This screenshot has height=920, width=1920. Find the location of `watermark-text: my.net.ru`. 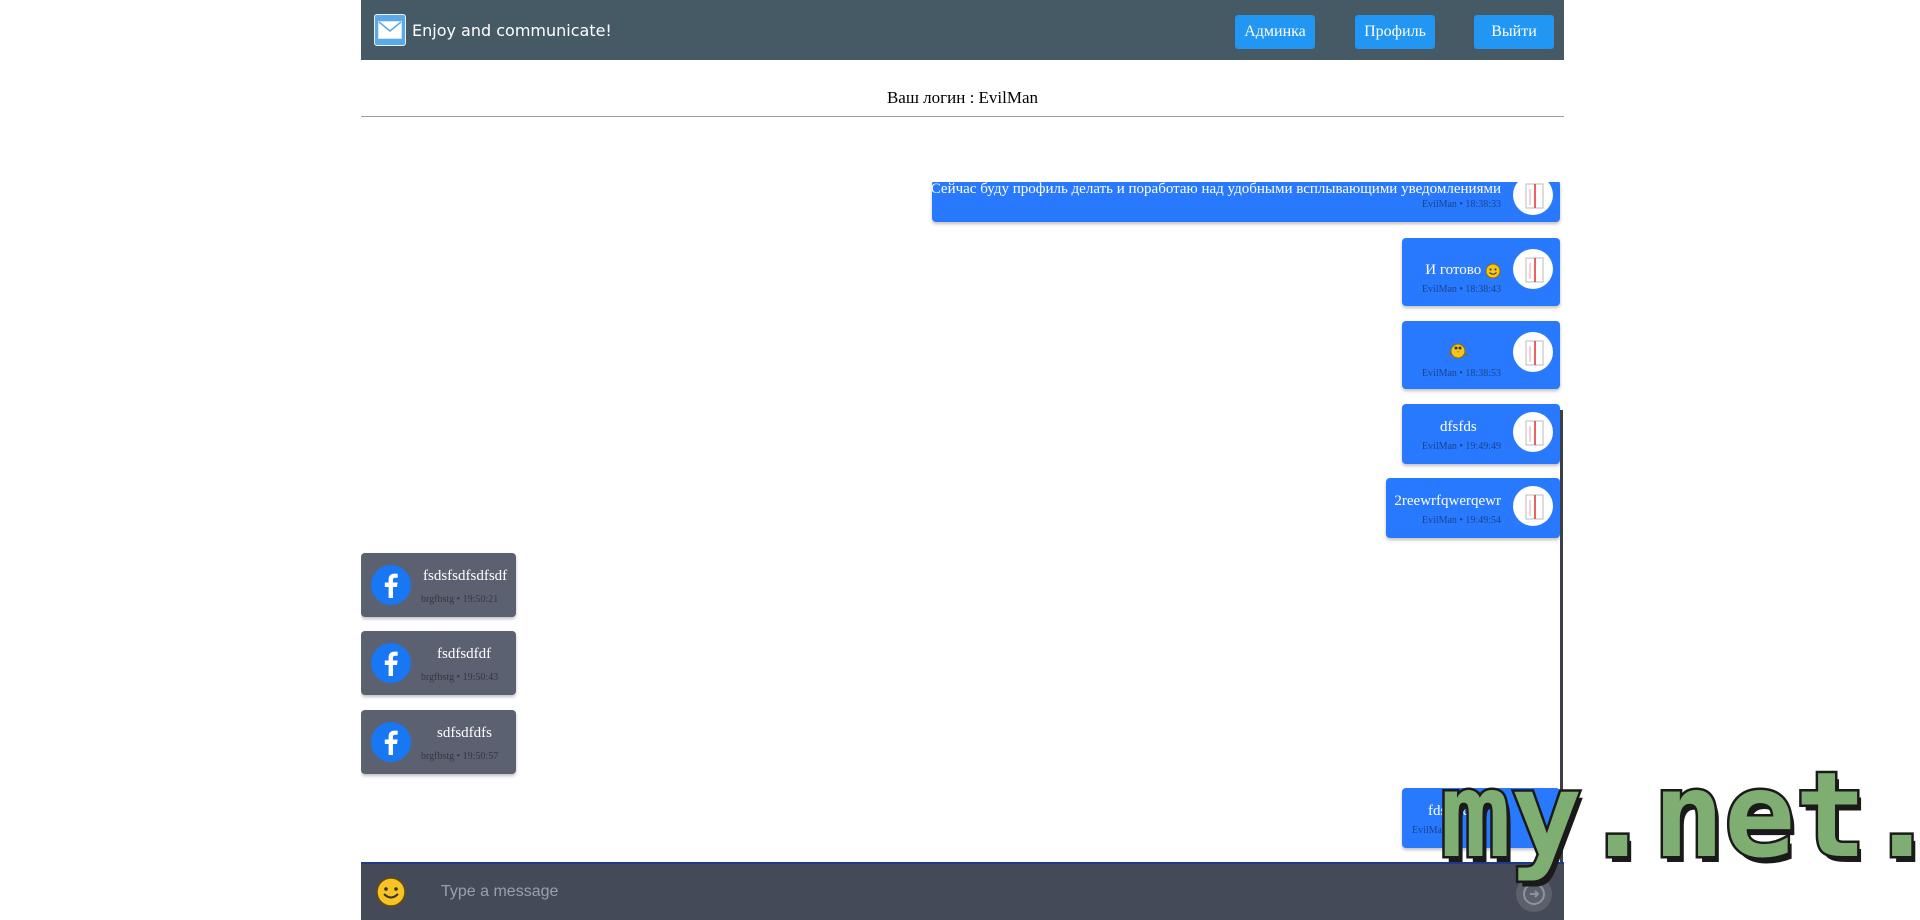

watermark-text: my.net.ru is located at coordinates (1680, 815).